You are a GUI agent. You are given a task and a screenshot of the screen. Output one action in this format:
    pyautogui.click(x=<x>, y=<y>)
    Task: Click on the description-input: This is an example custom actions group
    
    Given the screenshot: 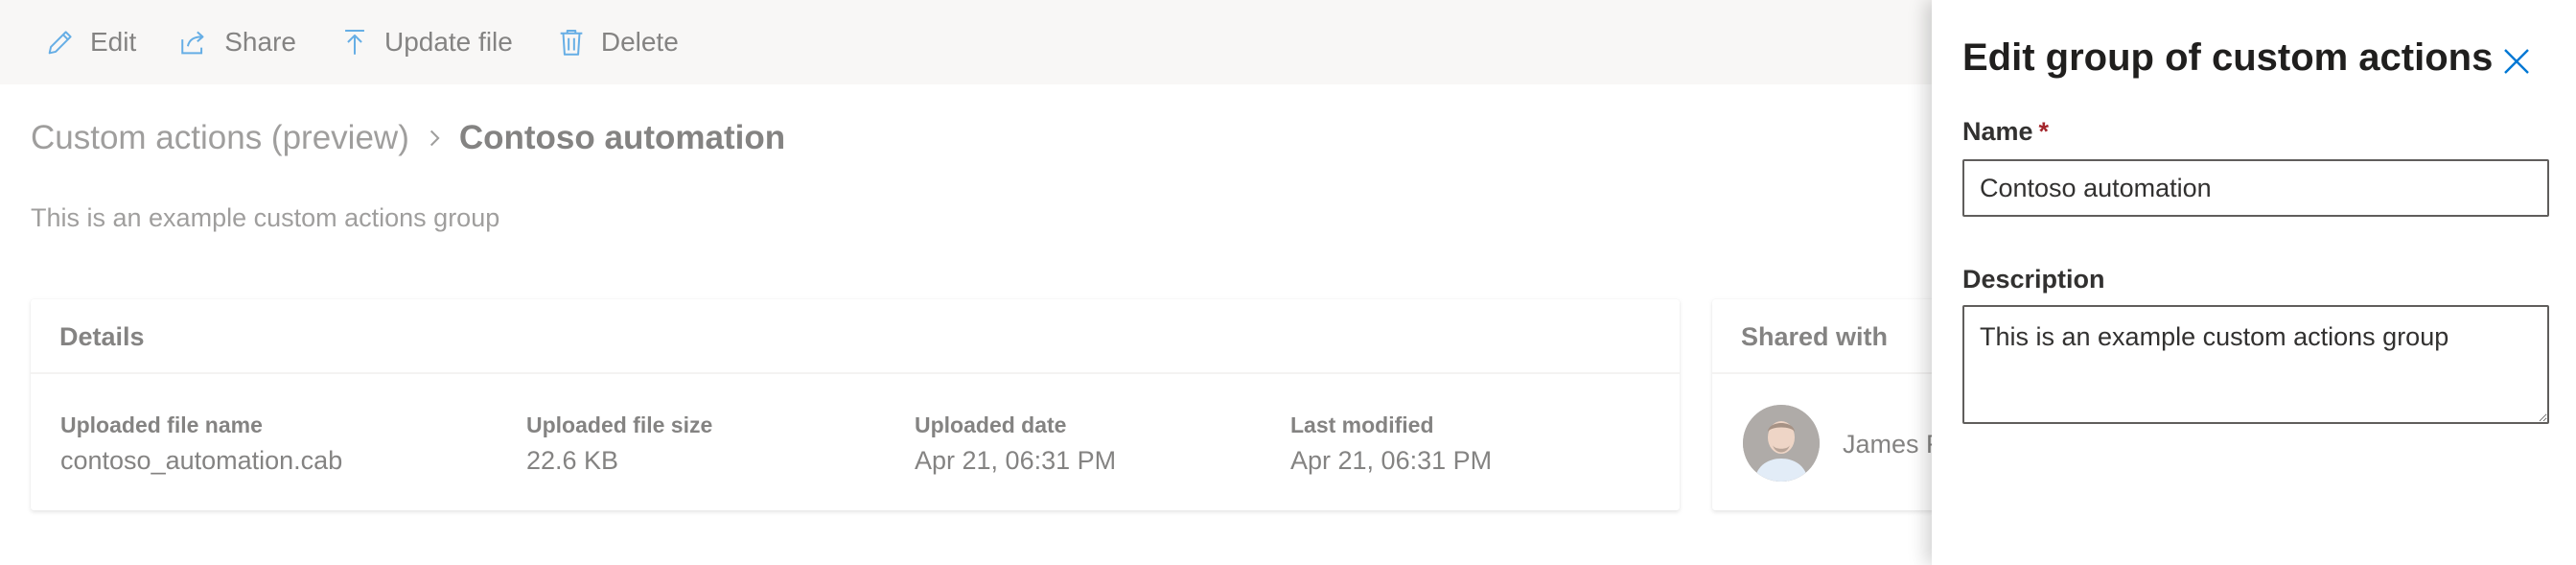 What is the action you would take?
    pyautogui.click(x=2255, y=365)
    